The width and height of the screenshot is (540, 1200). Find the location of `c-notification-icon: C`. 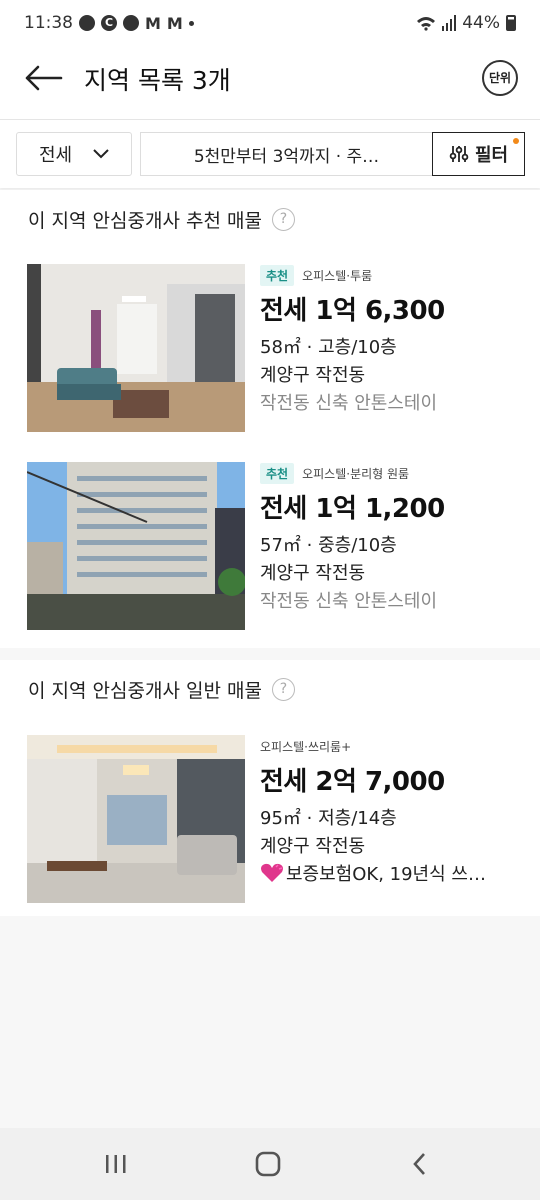

c-notification-icon: C is located at coordinates (109, 23).